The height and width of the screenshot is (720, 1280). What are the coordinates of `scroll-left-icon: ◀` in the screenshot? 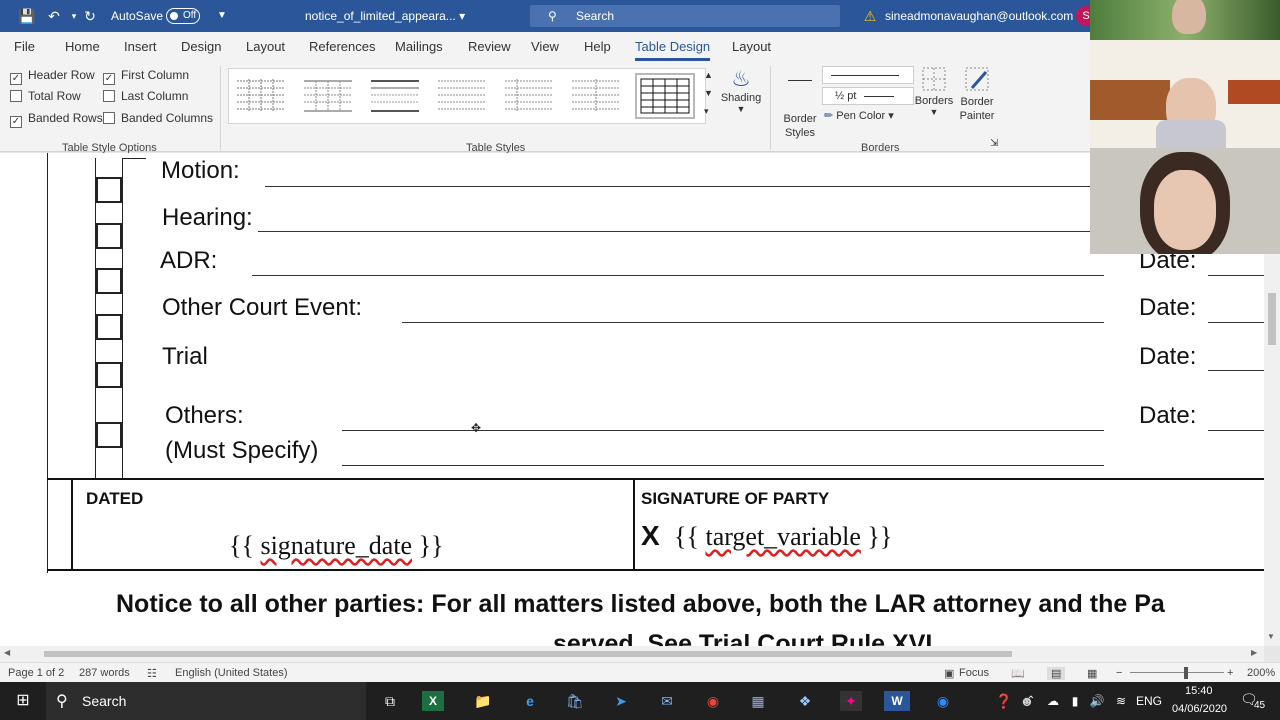 It's located at (7, 652).